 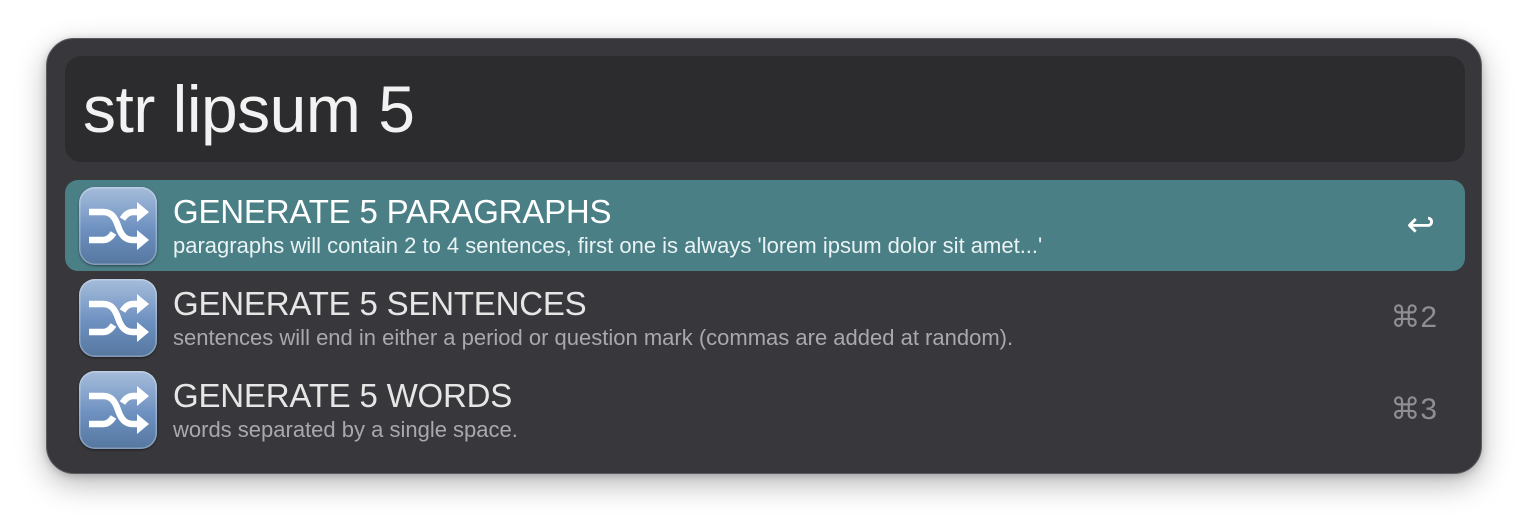 I want to click on result-title: GENERATE 5 WORDS, so click(x=343, y=395).